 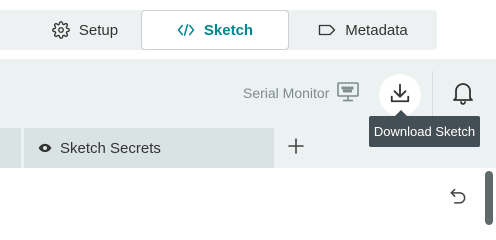 I want to click on add-tab-button, so click(x=296, y=148).